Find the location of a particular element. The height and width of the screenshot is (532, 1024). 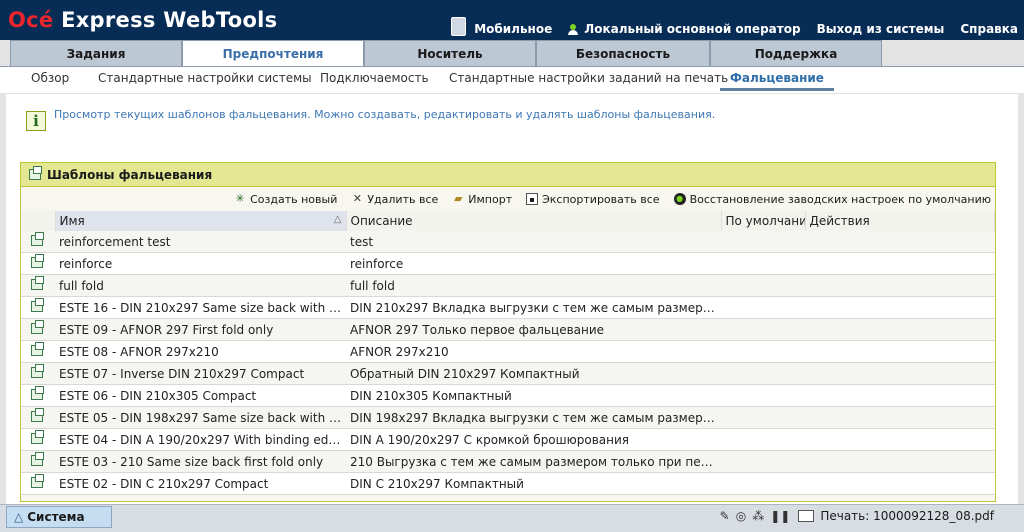

row-description: DIN A 190/20x297 С кромкой брошюрования is located at coordinates (533, 439).